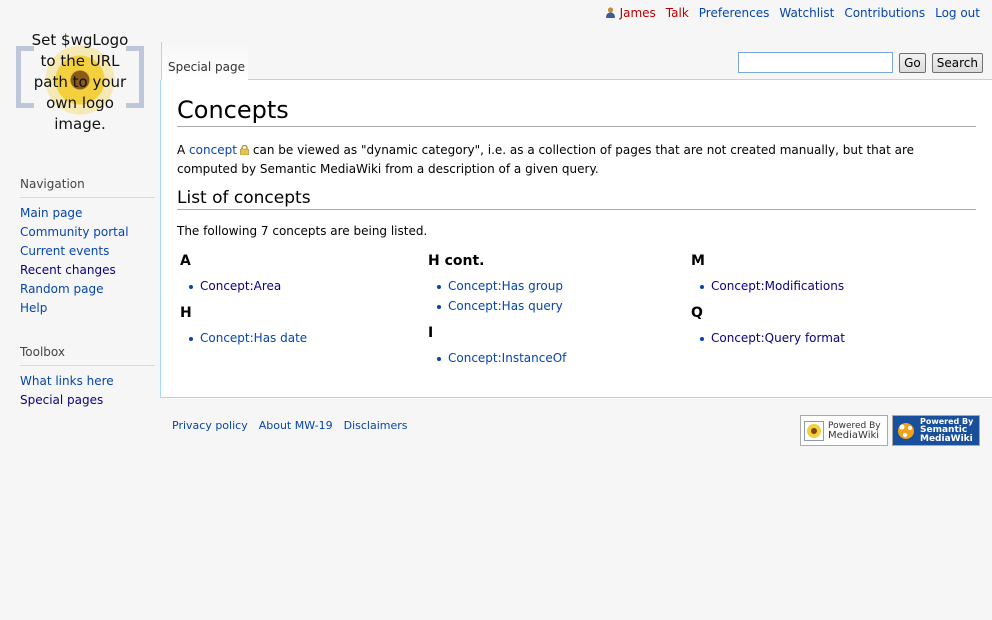 The image size is (992, 620). Describe the element at coordinates (844, 430) in the screenshot. I see `powered-by-mediawiki-badge: Powered By MediaWiki` at that location.